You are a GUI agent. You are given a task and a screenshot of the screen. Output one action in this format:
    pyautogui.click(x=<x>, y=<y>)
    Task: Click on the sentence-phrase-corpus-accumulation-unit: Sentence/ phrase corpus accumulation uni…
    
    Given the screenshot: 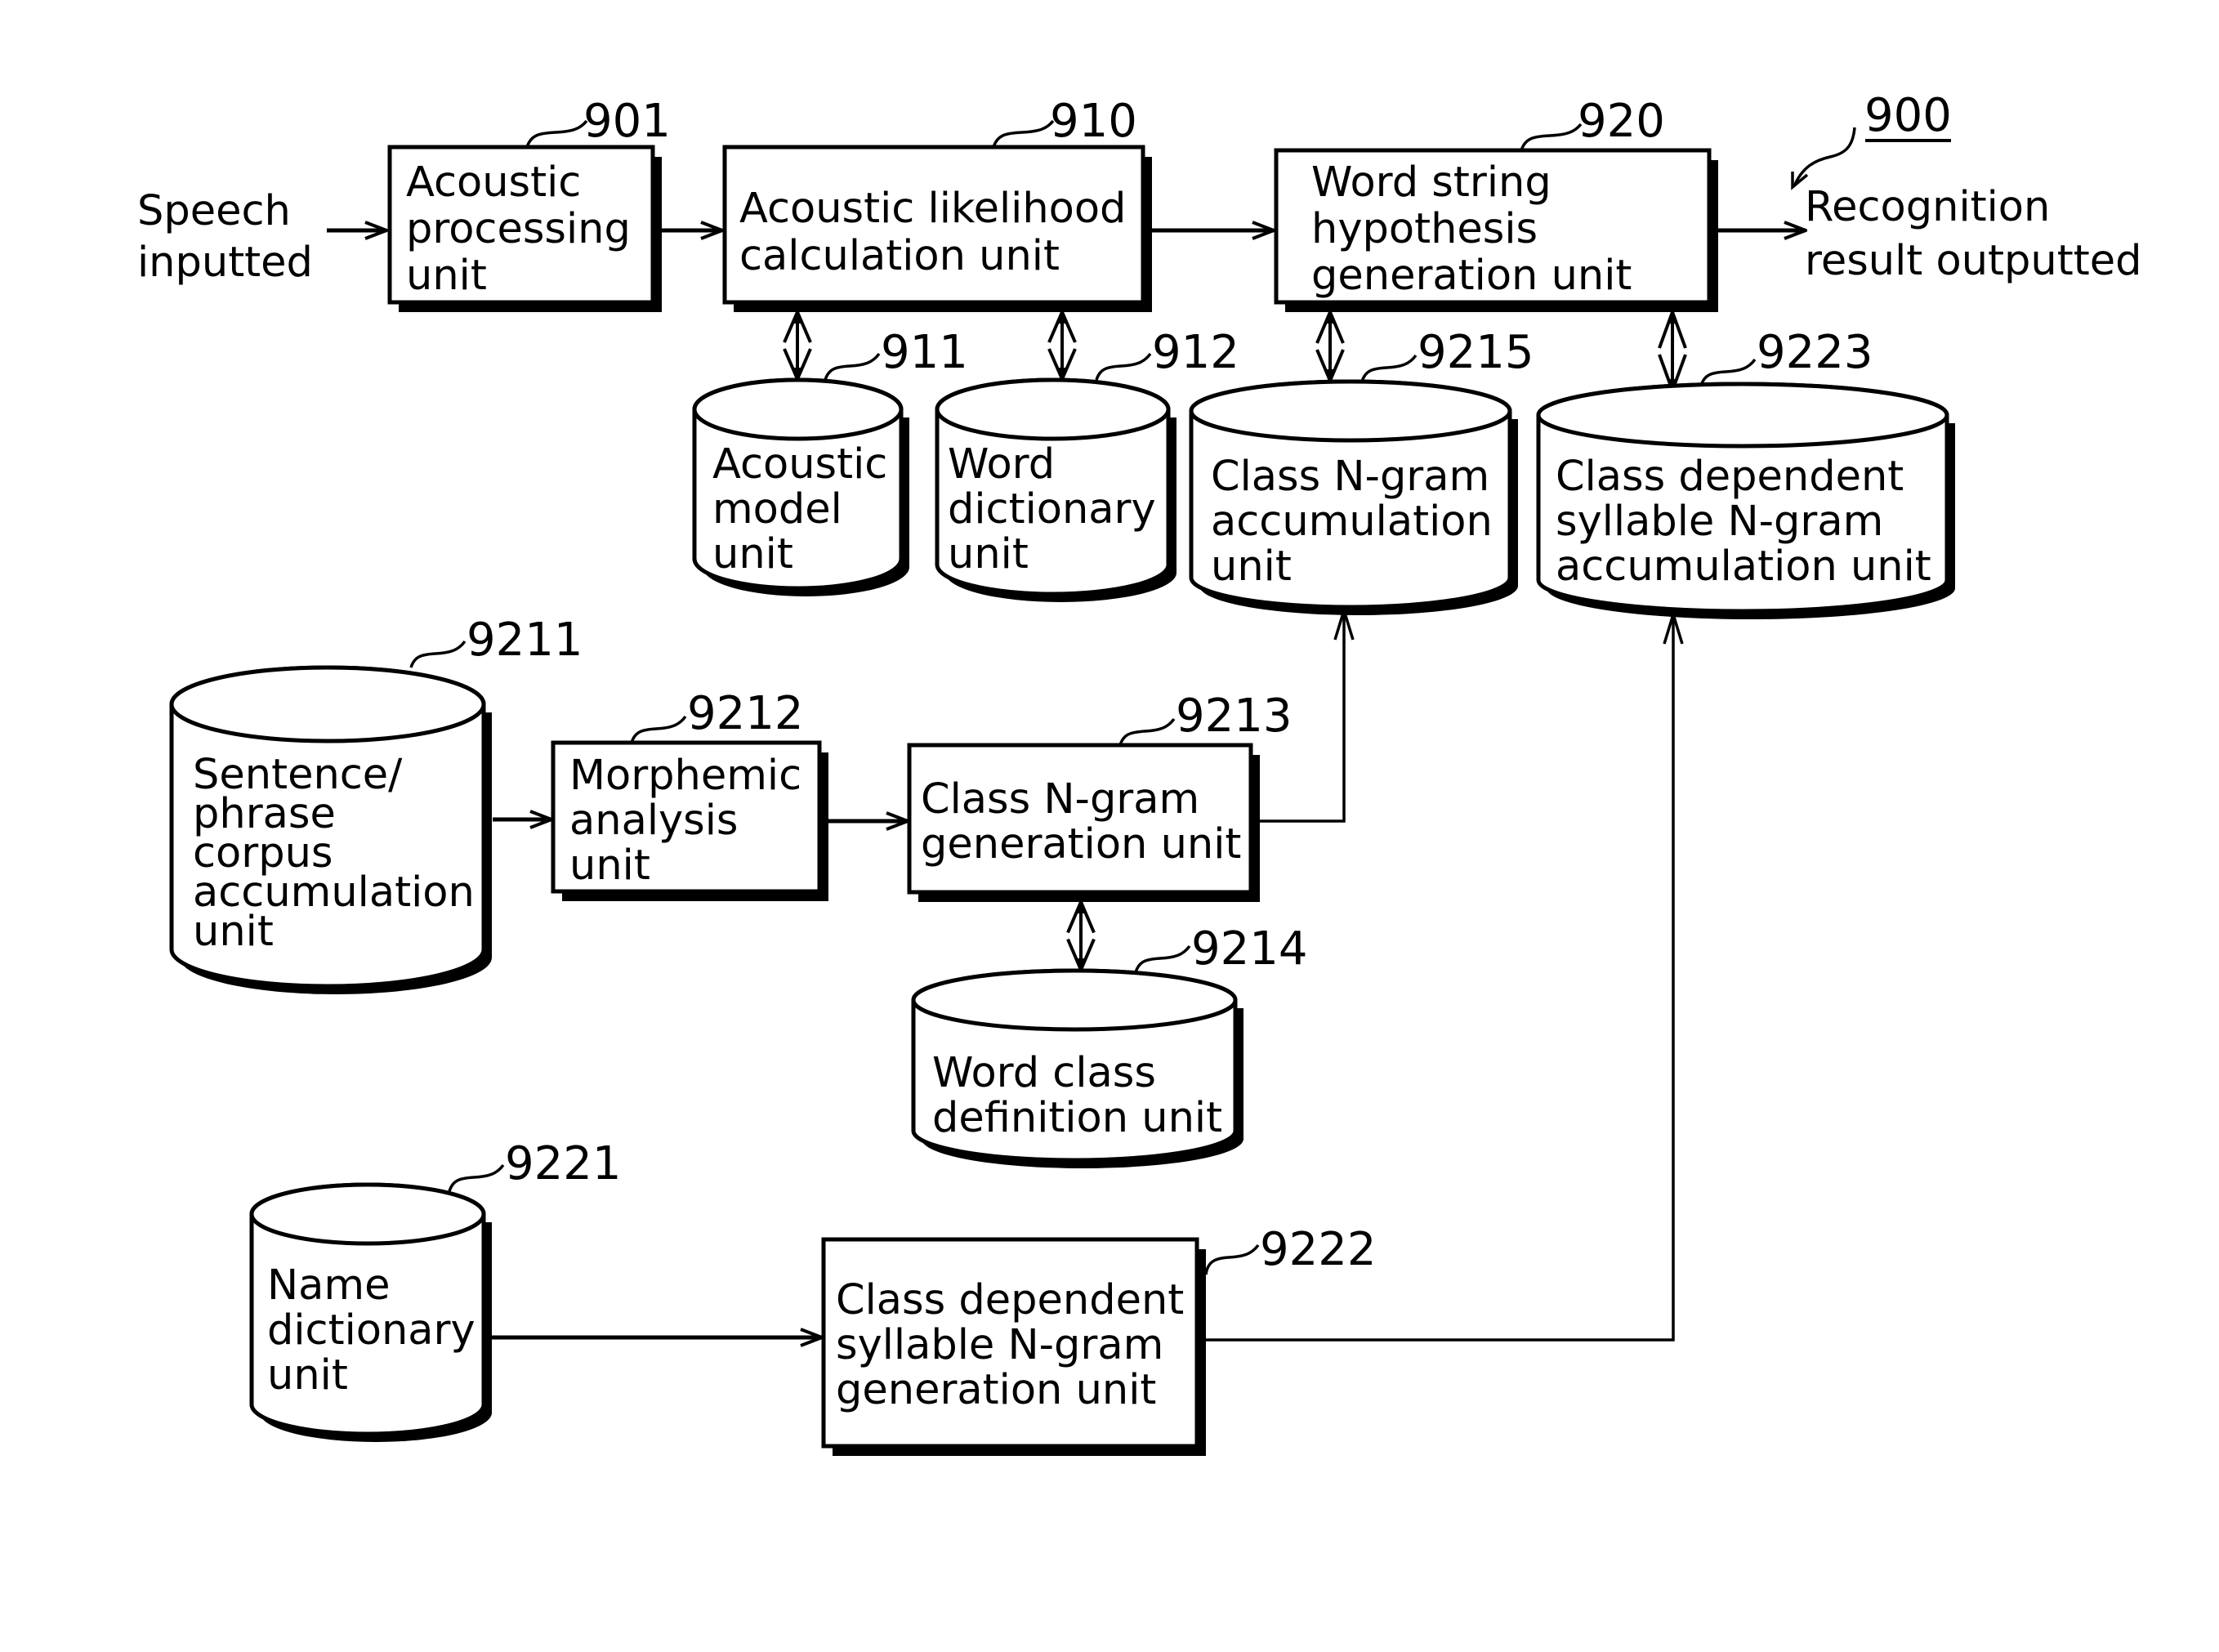 What is the action you would take?
    pyautogui.click(x=330, y=829)
    